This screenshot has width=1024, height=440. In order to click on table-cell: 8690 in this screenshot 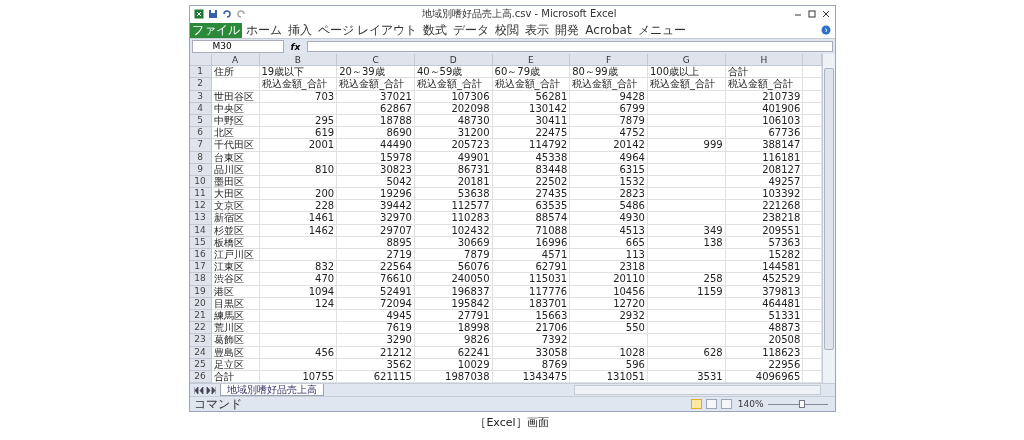, I will do `click(376, 133)`.